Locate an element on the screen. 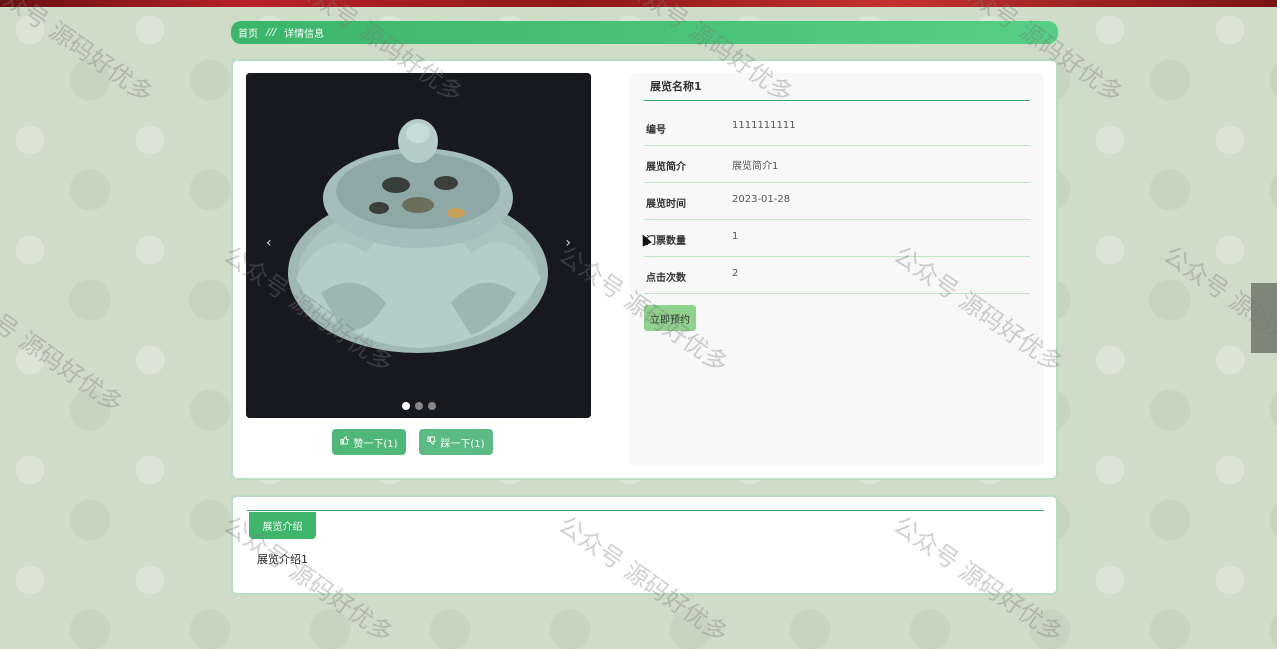  field-label: 展览简介 is located at coordinates (666, 167).